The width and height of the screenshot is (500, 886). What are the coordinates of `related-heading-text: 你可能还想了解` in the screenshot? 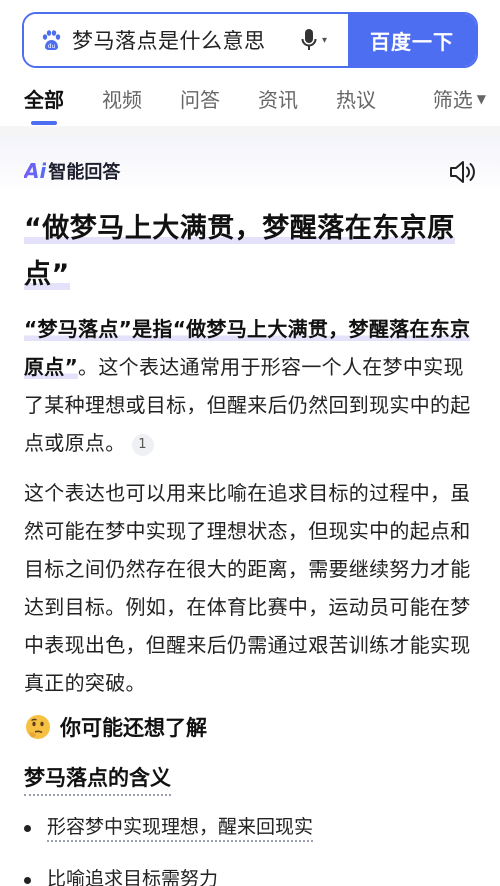 It's located at (133, 728).